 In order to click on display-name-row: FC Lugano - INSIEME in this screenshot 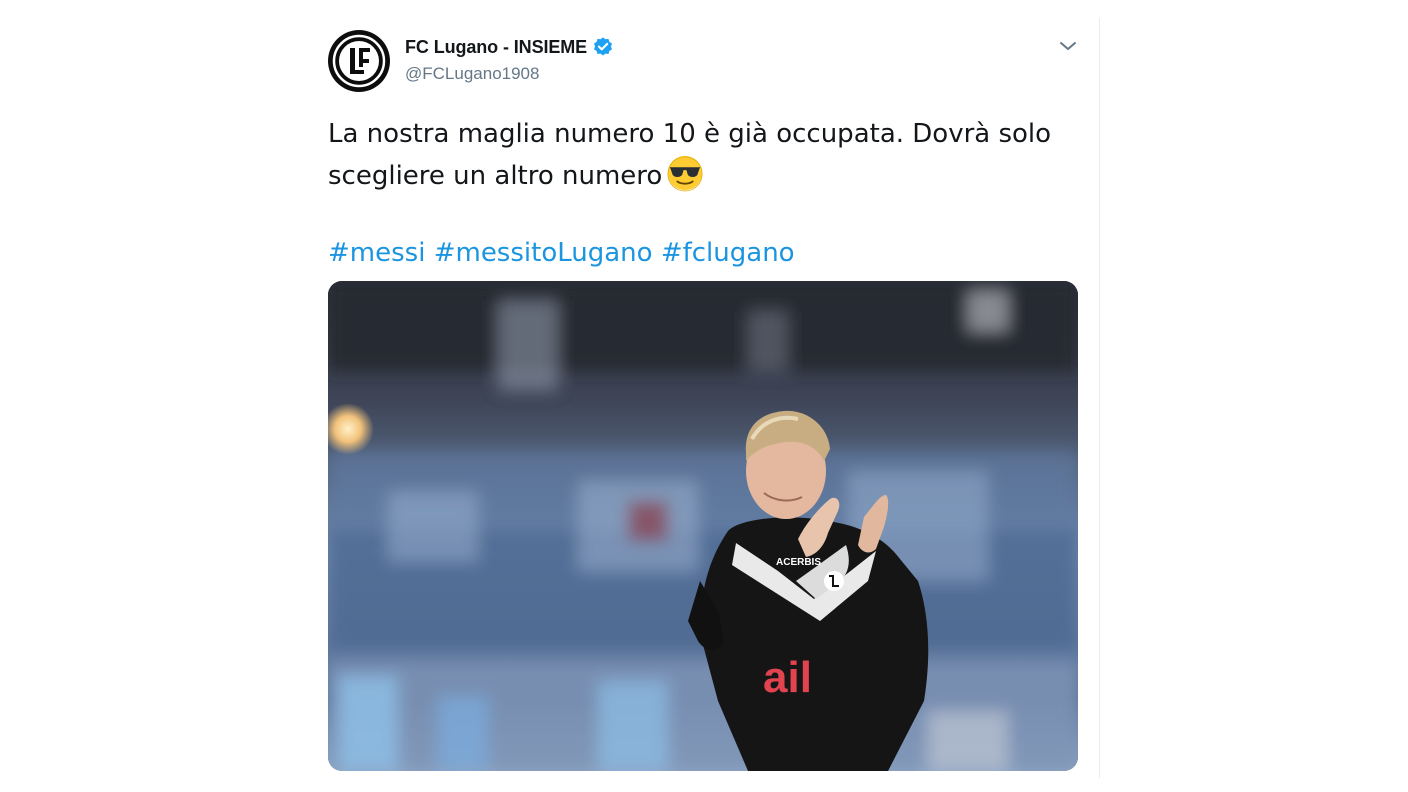, I will do `click(509, 47)`.